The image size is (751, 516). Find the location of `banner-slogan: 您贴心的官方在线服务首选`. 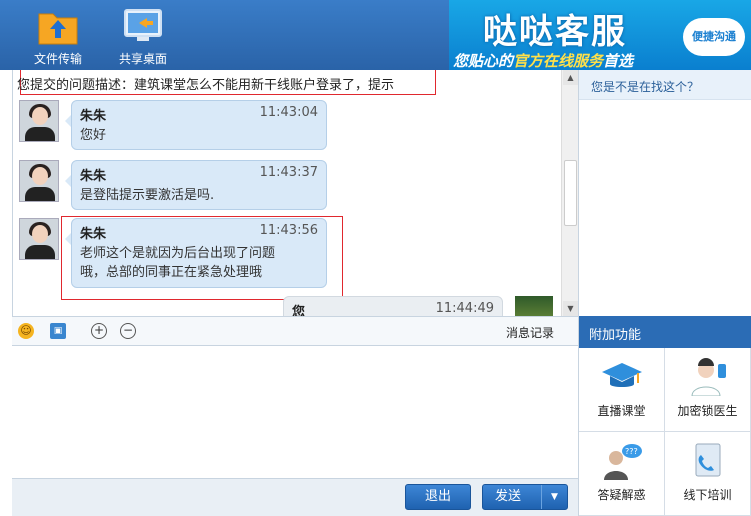

banner-slogan: 您贴心的官方在线服务首选 is located at coordinates (543, 60).